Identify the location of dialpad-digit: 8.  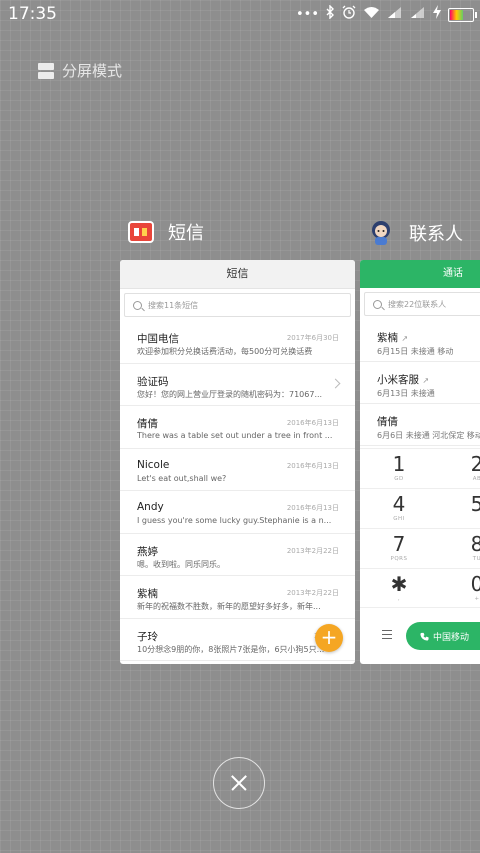
(475, 544).